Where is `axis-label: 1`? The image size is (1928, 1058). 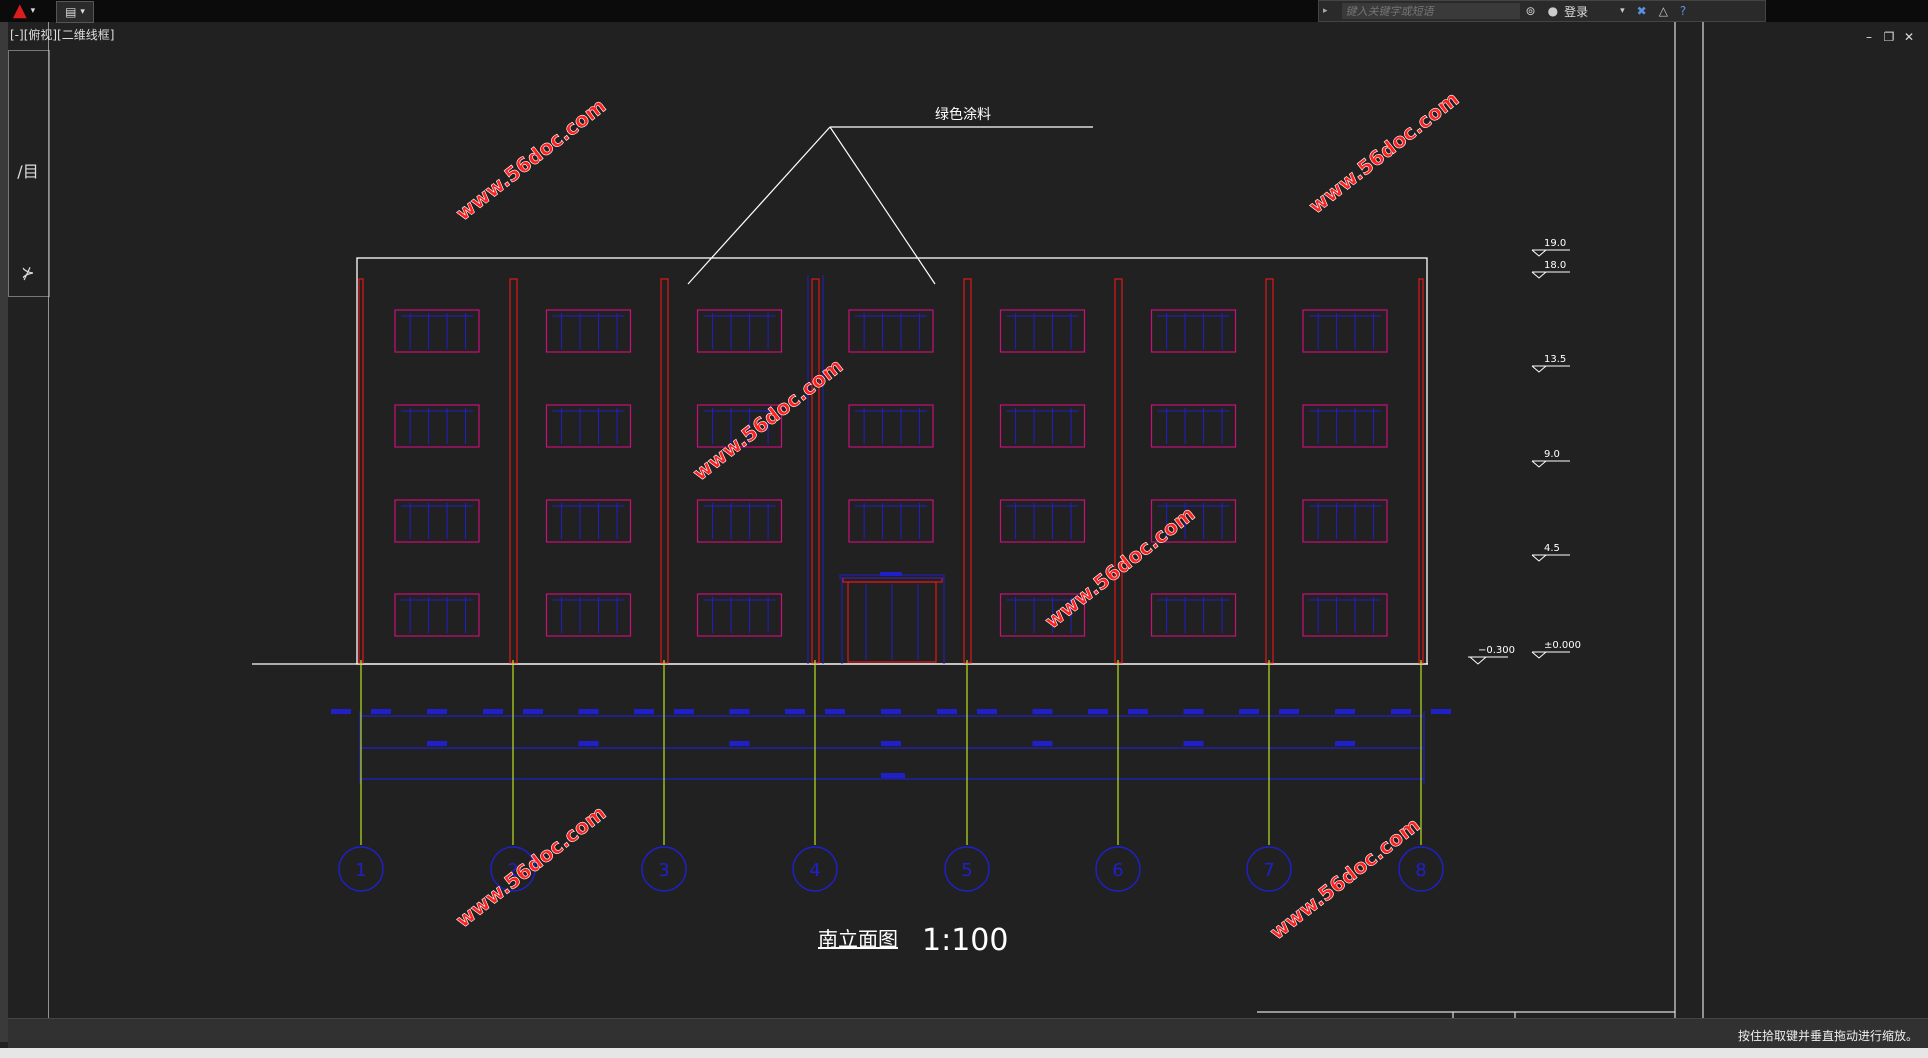 axis-label: 1 is located at coordinates (360, 870).